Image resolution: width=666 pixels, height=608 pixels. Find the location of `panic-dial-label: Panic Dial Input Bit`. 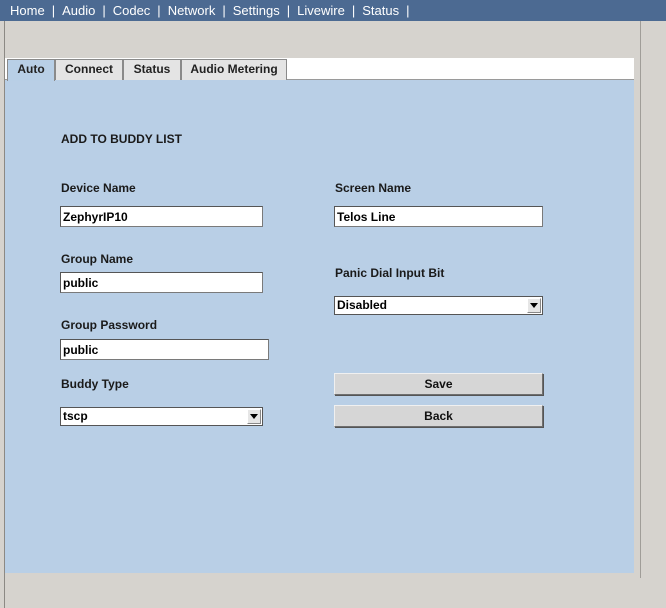

panic-dial-label: Panic Dial Input Bit is located at coordinates (390, 273).